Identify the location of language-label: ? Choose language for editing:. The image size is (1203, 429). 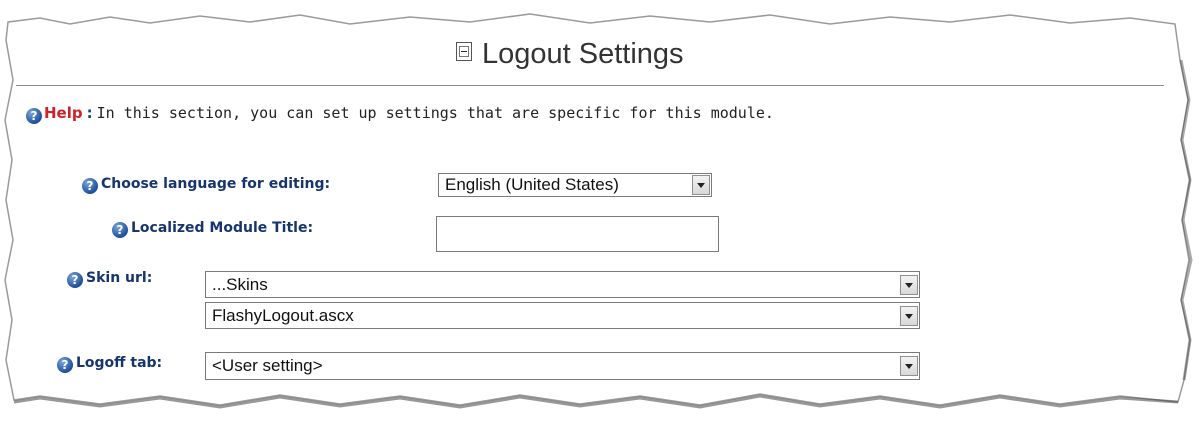
(206, 185).